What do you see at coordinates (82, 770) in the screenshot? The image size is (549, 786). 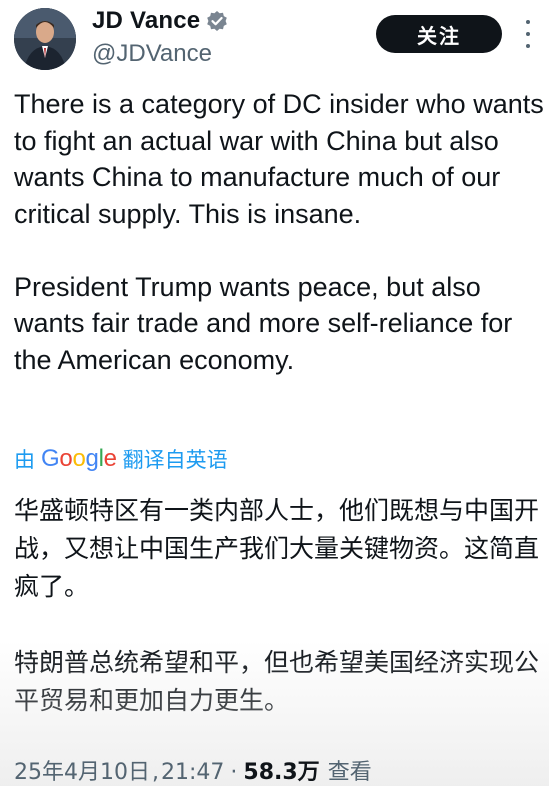 I see `post-date: 25年4月10日` at bounding box center [82, 770].